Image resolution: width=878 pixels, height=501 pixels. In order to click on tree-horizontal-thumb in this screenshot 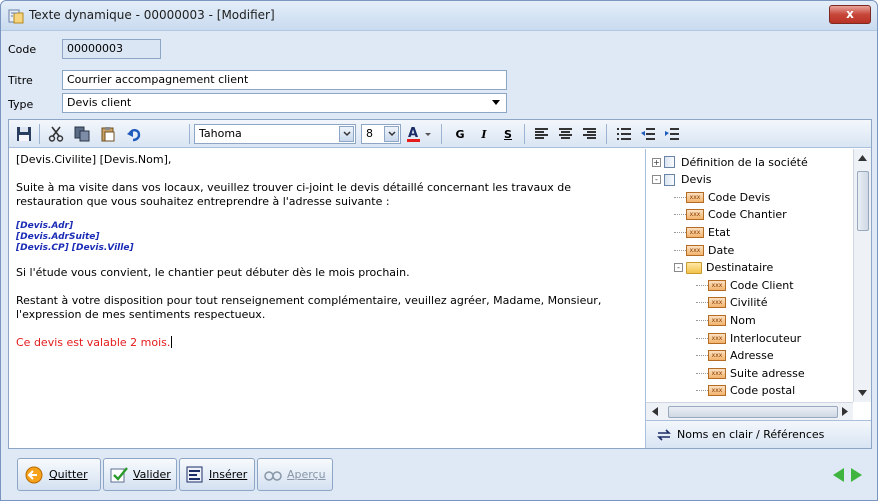, I will do `click(753, 412)`.